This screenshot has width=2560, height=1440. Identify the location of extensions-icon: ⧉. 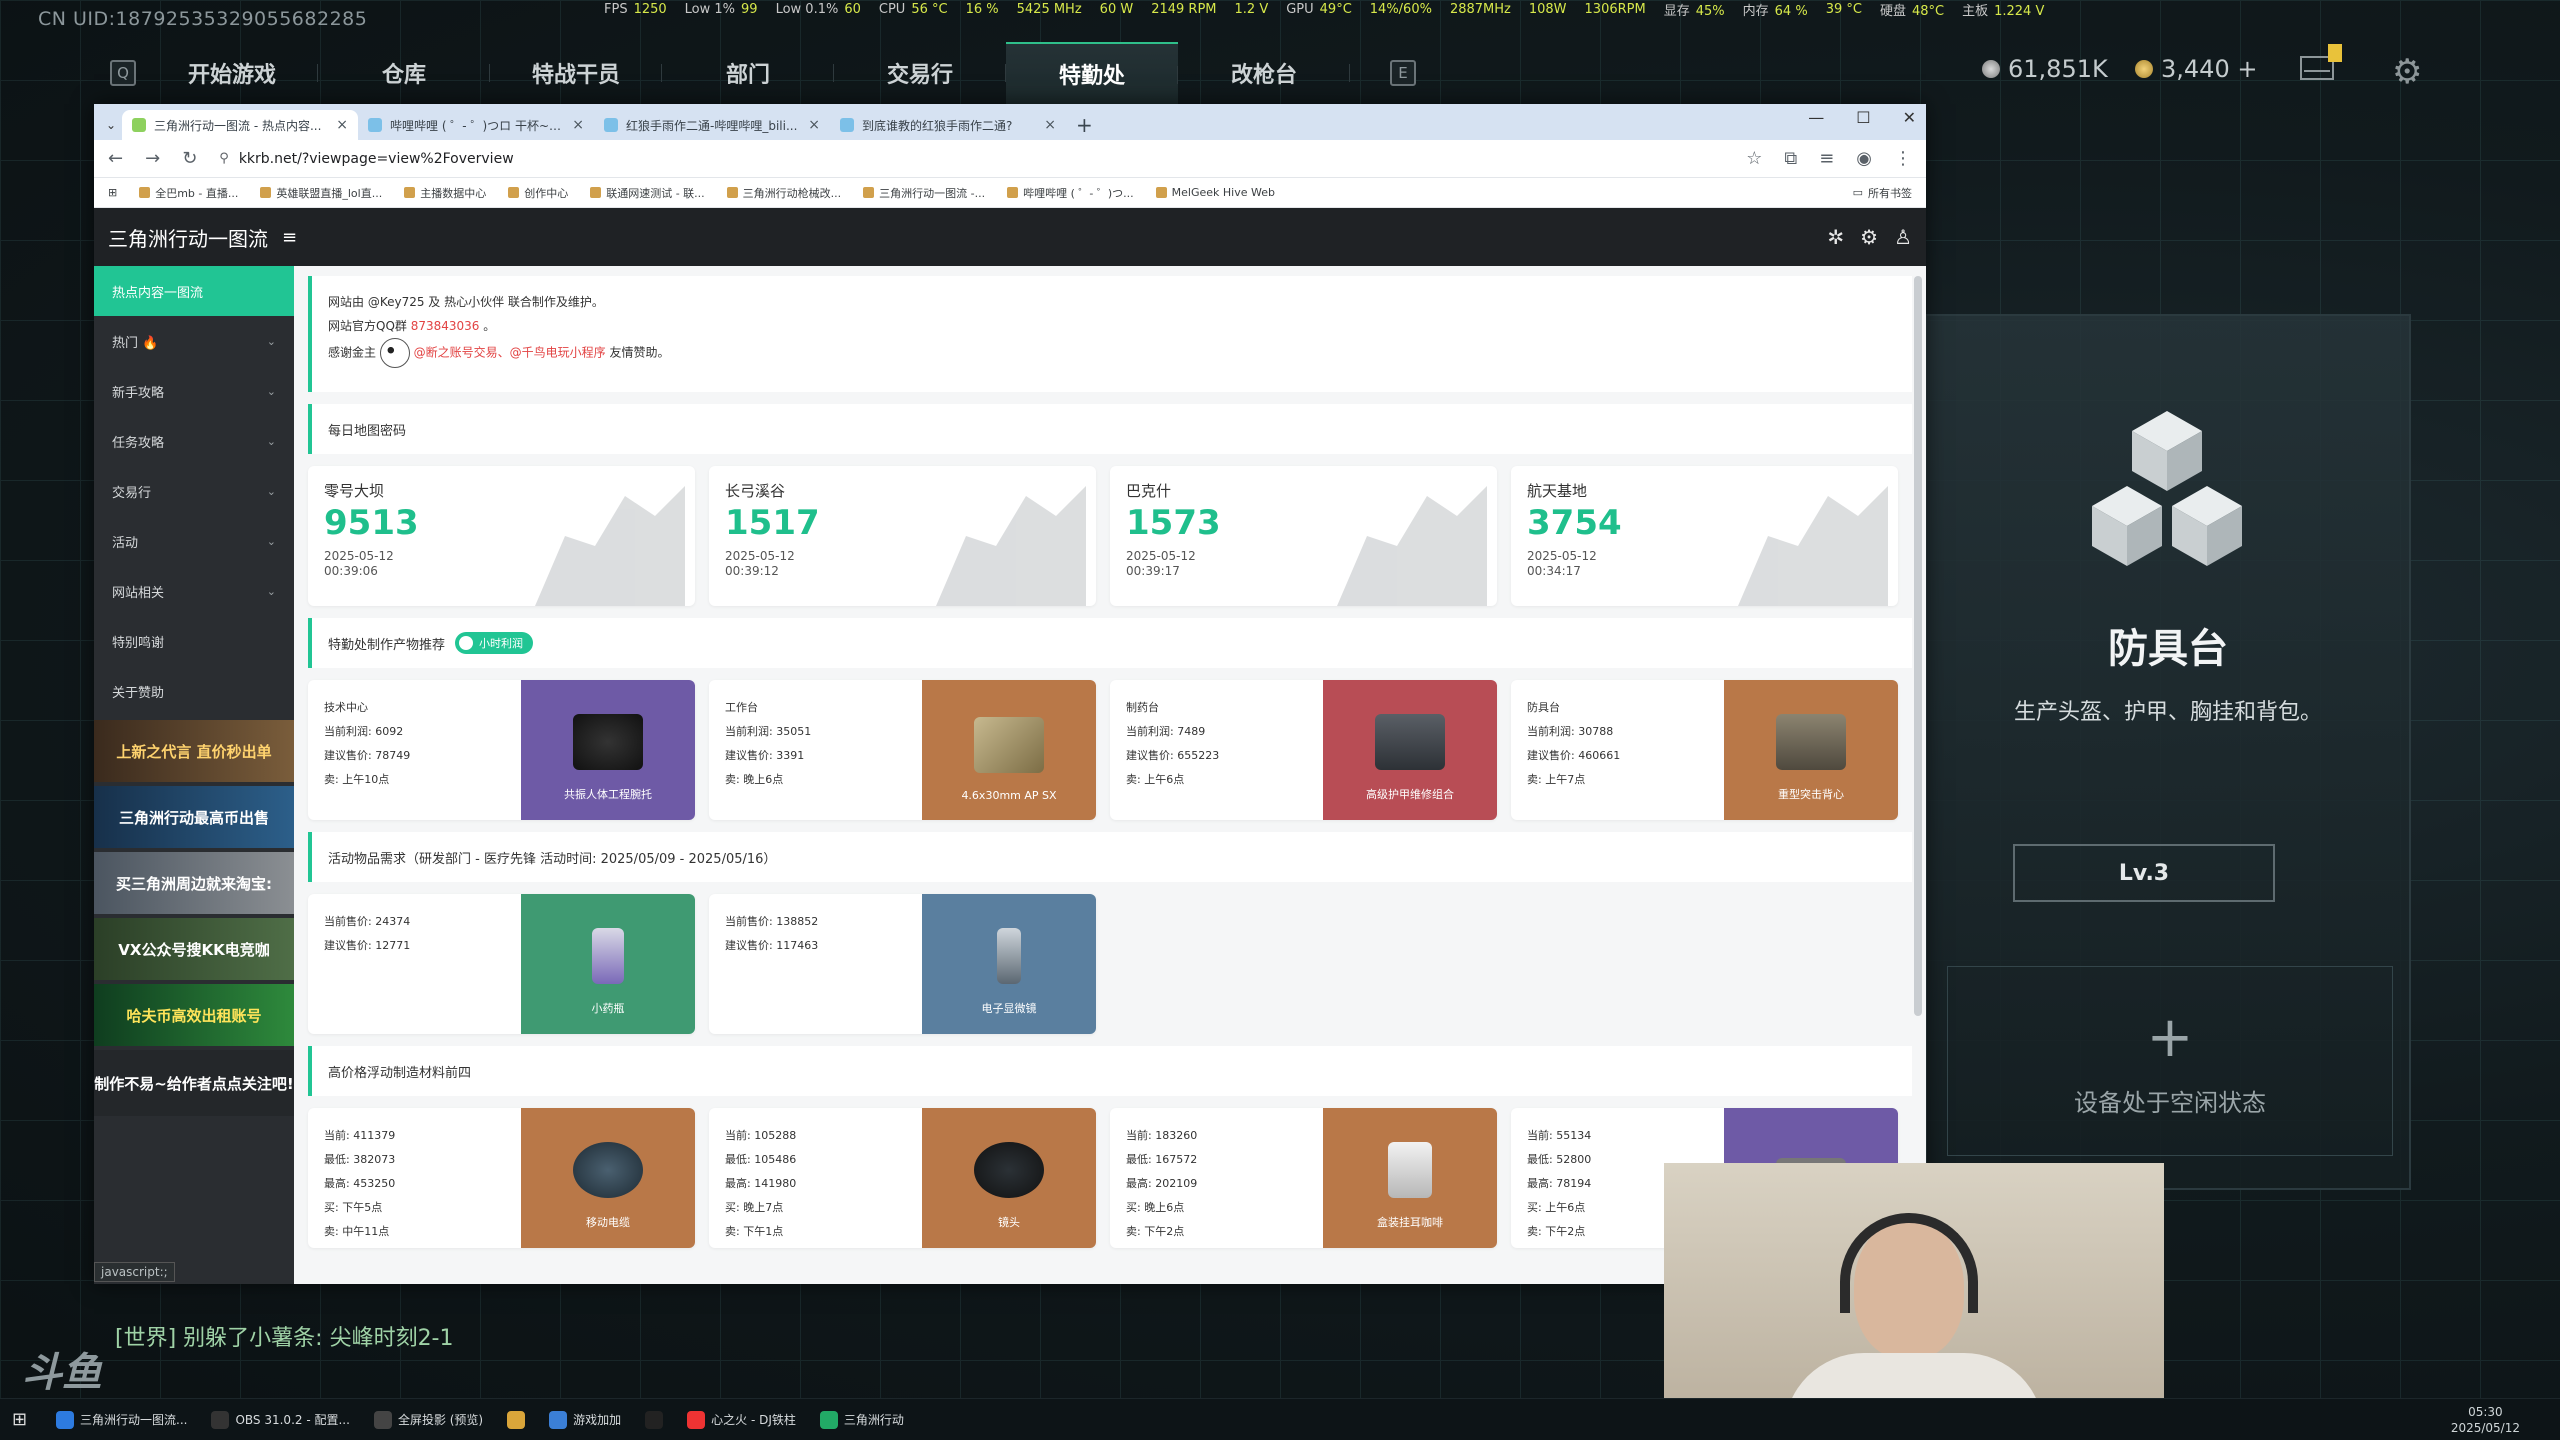
(1790, 158).